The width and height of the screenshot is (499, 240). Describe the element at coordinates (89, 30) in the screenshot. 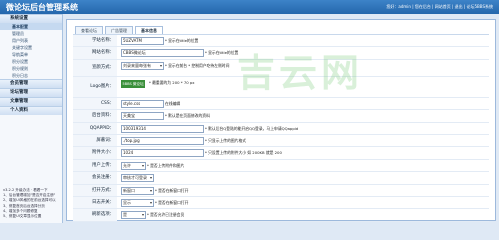

I see `tab-view-forum: 查看论坛` at that location.